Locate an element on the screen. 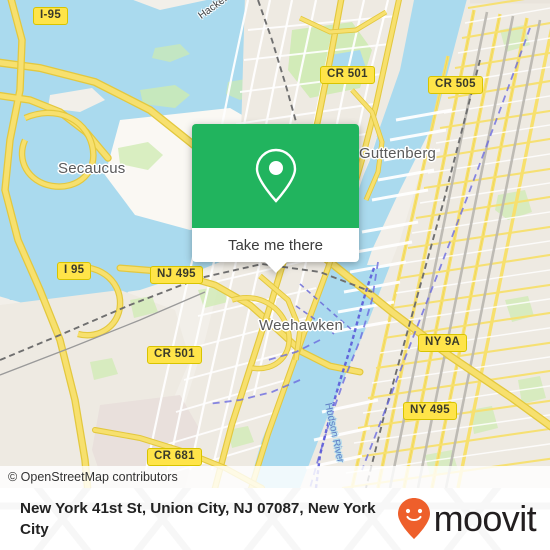  location-popup: Take me there is located at coordinates (275, 198).